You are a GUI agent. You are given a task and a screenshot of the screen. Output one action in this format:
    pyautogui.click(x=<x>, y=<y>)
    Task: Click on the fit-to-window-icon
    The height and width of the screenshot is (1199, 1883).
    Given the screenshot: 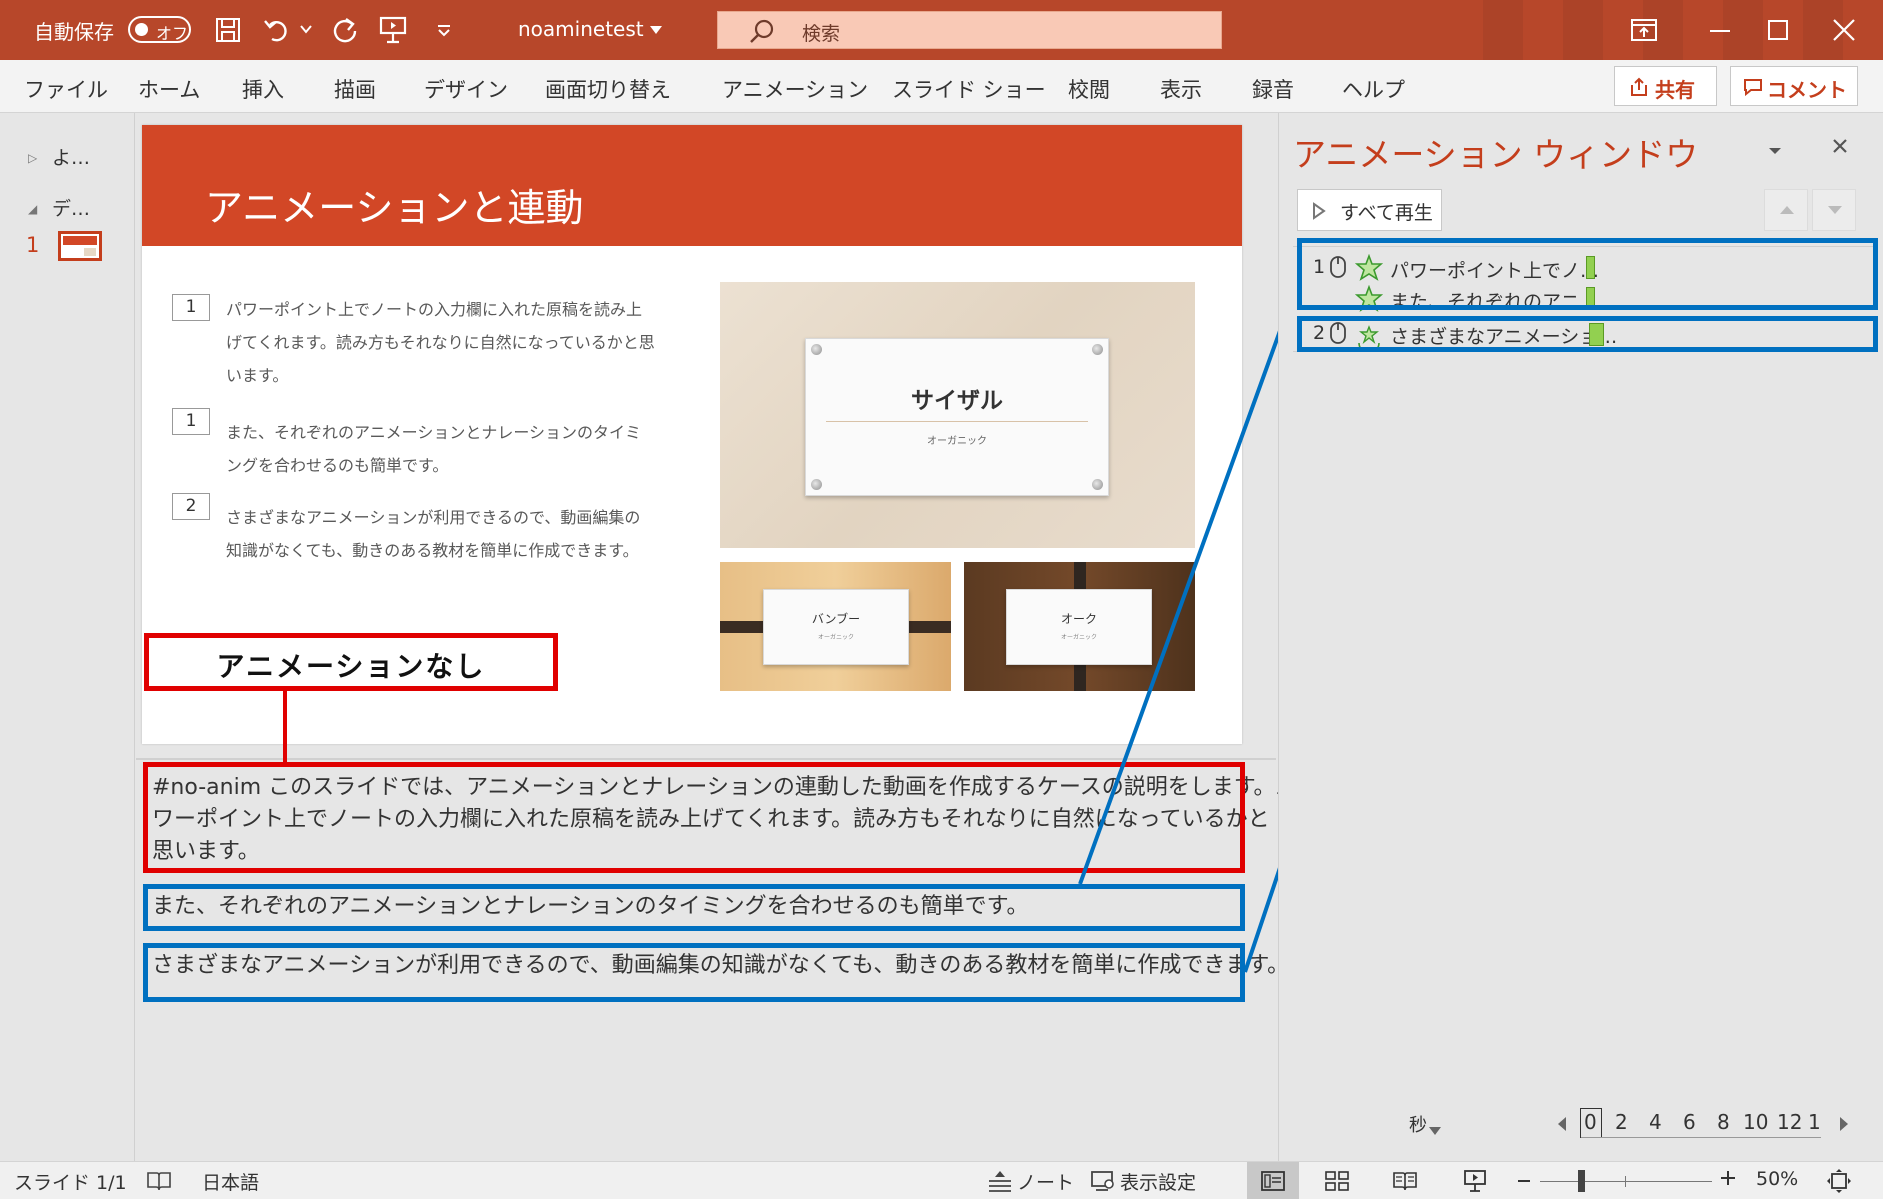 What is the action you would take?
    pyautogui.click(x=1839, y=1183)
    